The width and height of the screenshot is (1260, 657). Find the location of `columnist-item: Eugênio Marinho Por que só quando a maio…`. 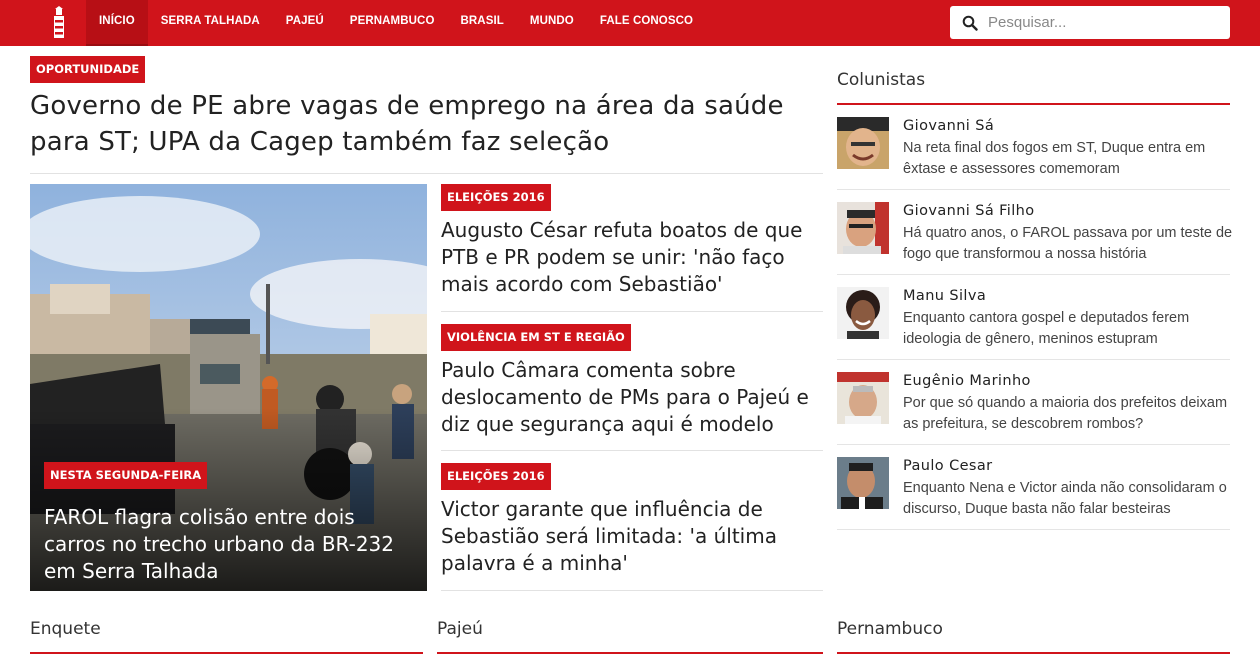

columnist-item: Eugênio Marinho Por que só quando a maio… is located at coordinates (1033, 402).